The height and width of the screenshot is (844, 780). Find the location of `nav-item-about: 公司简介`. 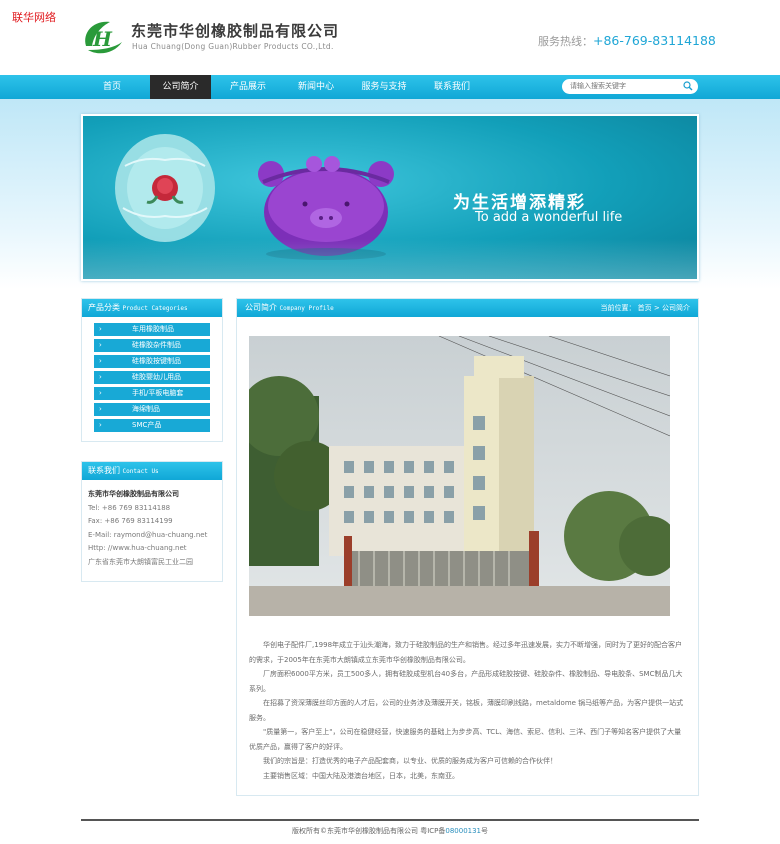

nav-item-about: 公司简介 is located at coordinates (180, 87).